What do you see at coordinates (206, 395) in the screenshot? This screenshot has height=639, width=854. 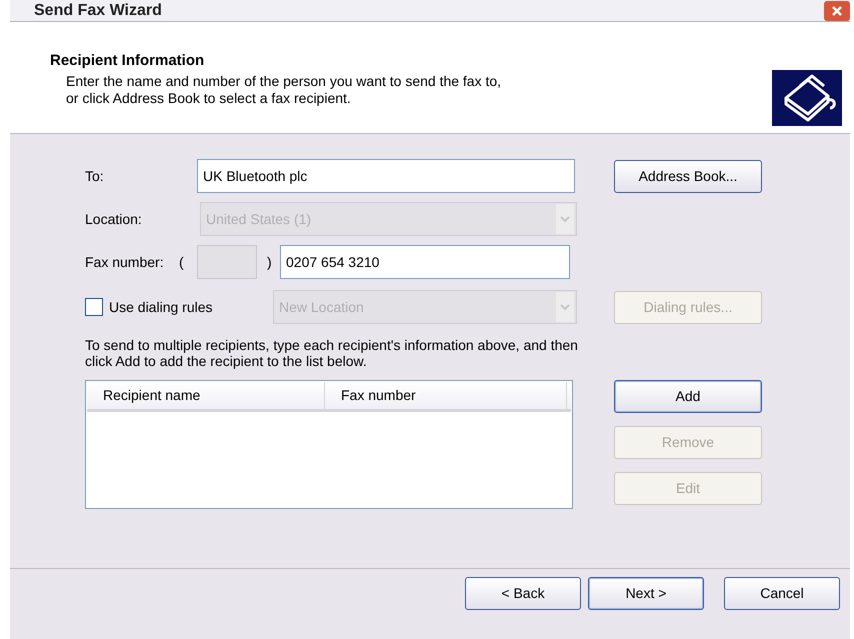 I see `column-header: Recipient name` at bounding box center [206, 395].